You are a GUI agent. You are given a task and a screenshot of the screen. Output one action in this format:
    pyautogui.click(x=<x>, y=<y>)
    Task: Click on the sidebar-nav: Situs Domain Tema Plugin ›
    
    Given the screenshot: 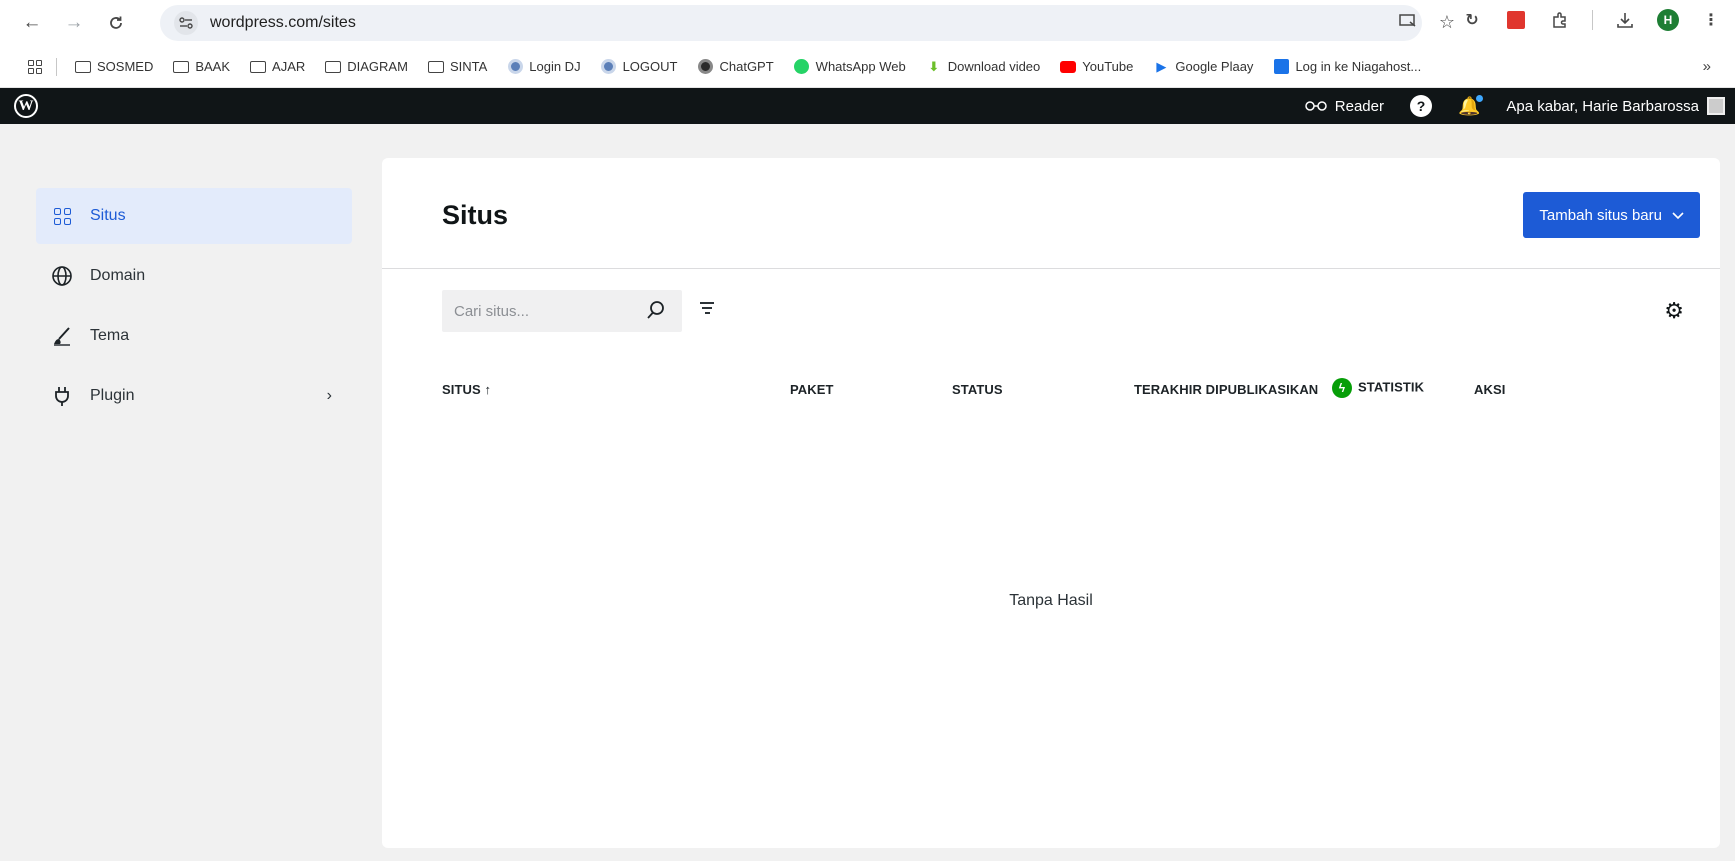 What is the action you would take?
    pyautogui.click(x=194, y=308)
    